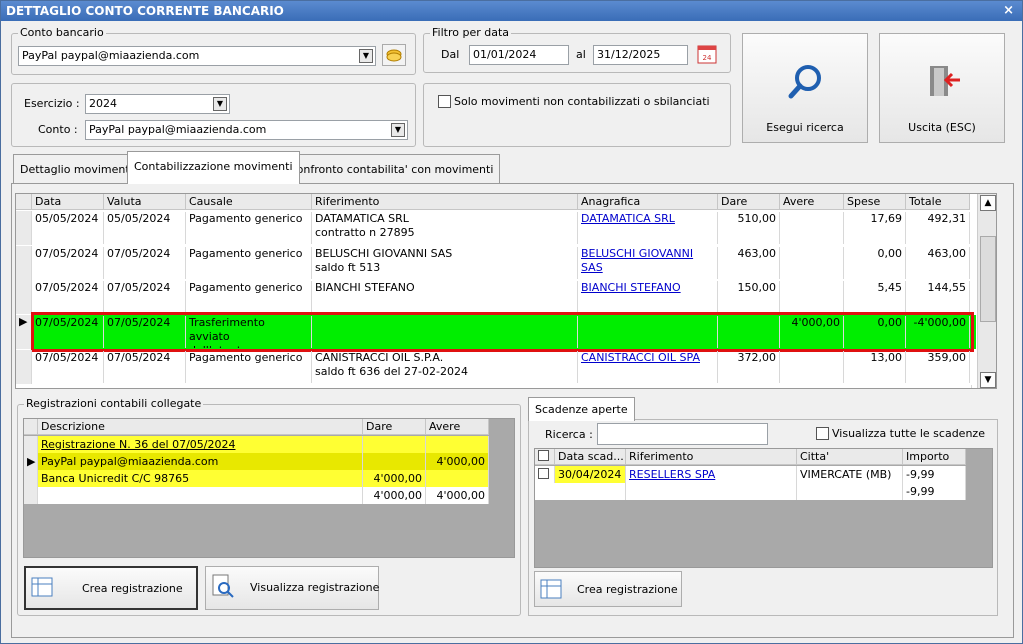 The height and width of the screenshot is (644, 1023). Describe the element at coordinates (945, 81) in the screenshot. I see `exit-door-icon` at that location.